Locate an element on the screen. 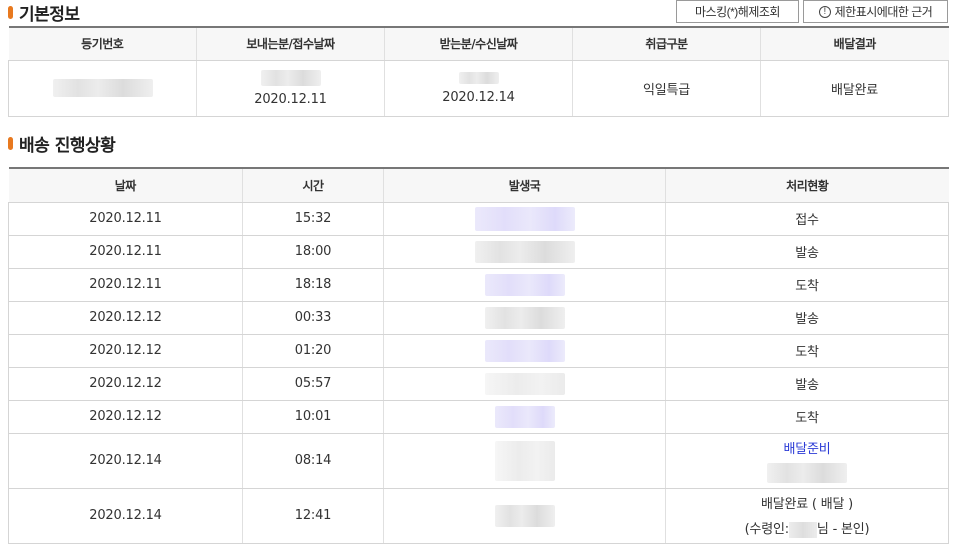 This screenshot has height=557, width=959. recv-date: 2020.12.14 is located at coordinates (478, 97).